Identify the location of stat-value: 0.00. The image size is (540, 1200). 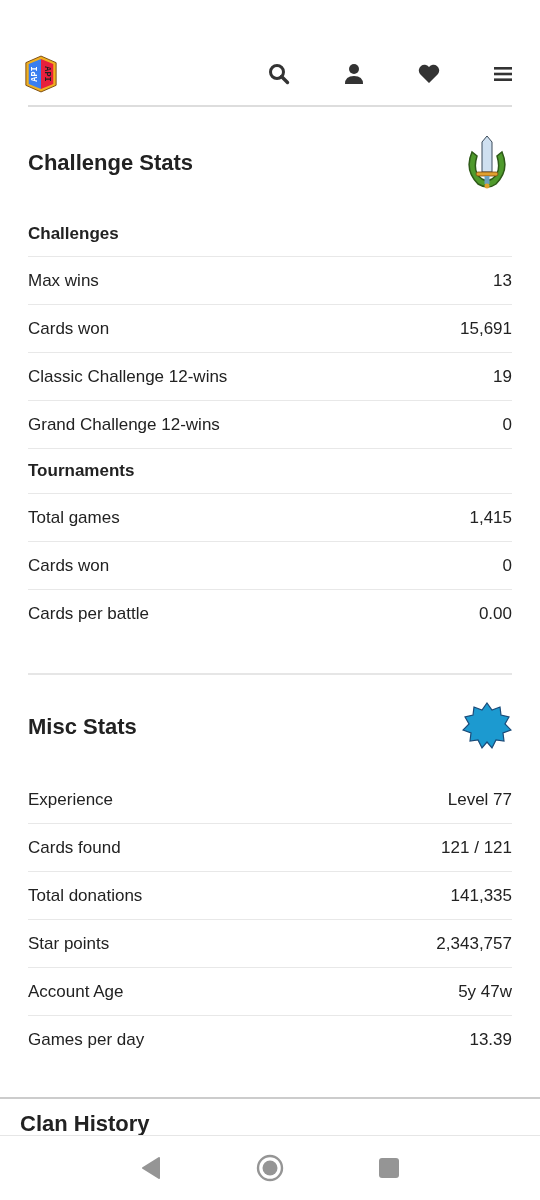
(495, 613).